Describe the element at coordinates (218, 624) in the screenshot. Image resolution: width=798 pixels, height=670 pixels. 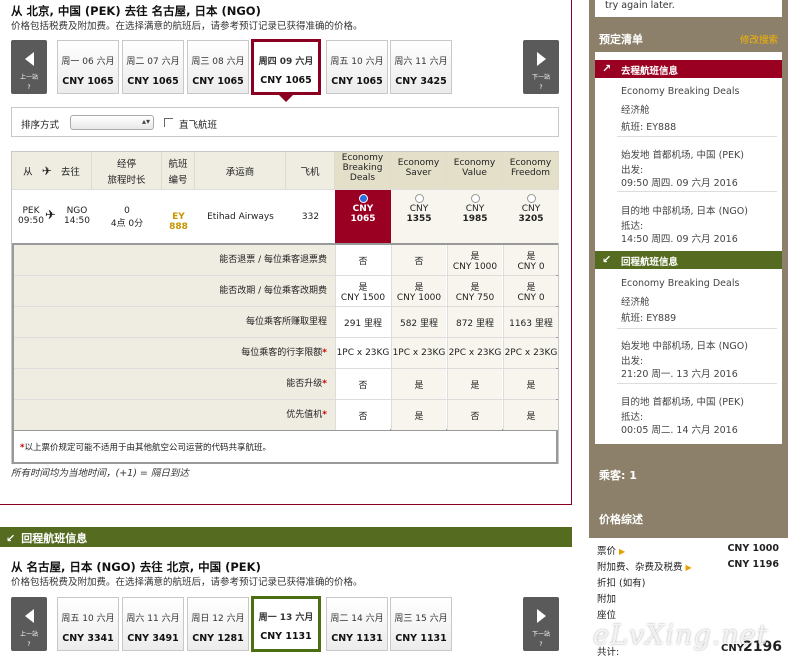
I see `return-date-tile-2: 周日 12 六月 CNY 1281` at that location.